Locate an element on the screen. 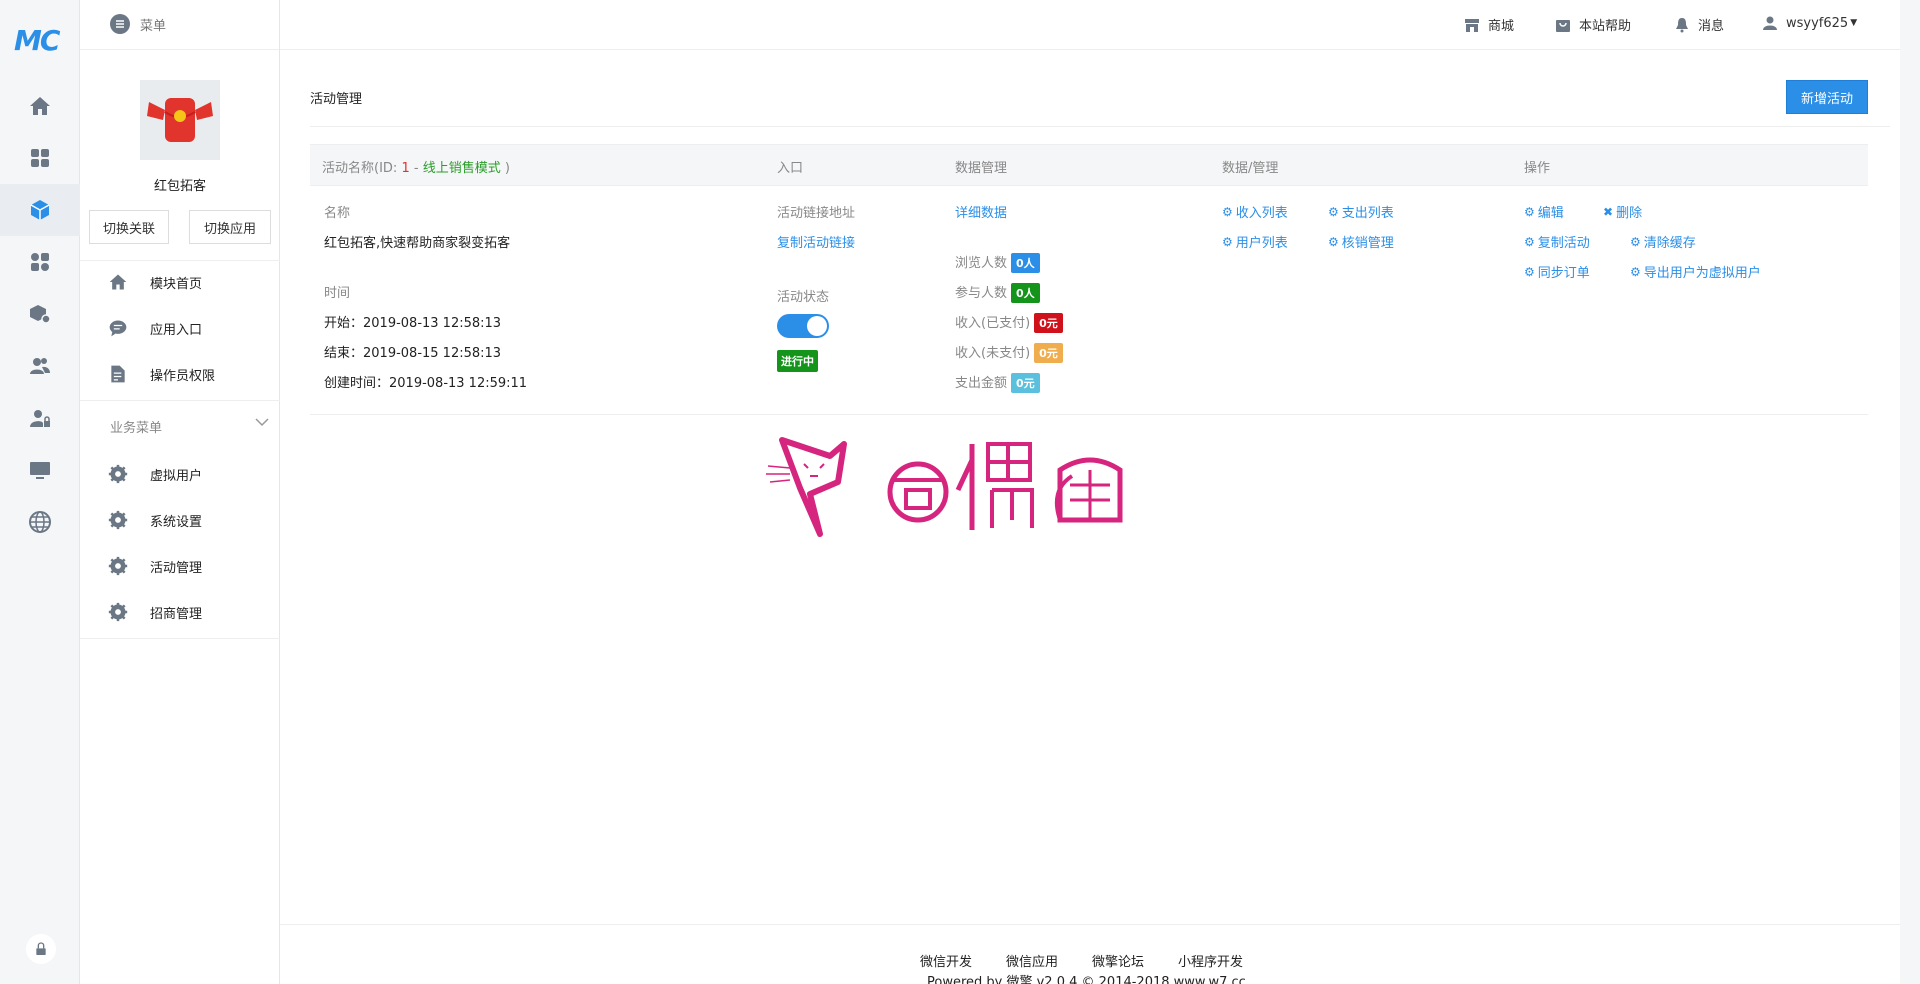  activity-id: 1 is located at coordinates (405, 168).